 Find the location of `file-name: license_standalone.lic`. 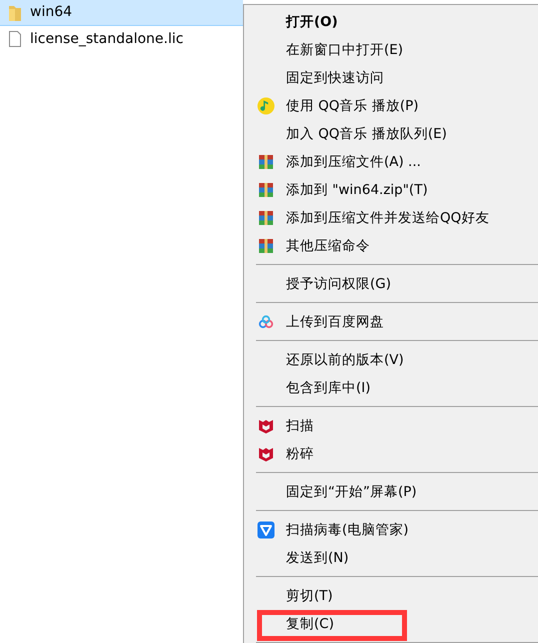

file-name: license_standalone.lic is located at coordinates (107, 39).